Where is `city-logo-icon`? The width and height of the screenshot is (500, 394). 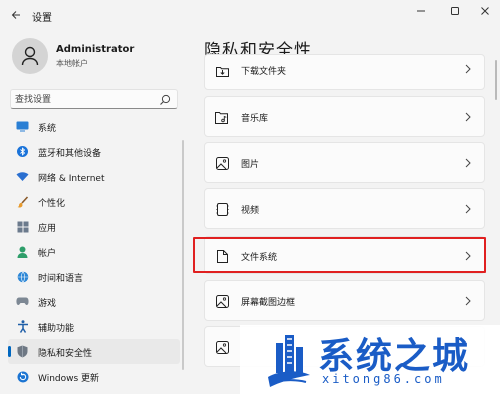 city-logo-icon is located at coordinates (289, 361).